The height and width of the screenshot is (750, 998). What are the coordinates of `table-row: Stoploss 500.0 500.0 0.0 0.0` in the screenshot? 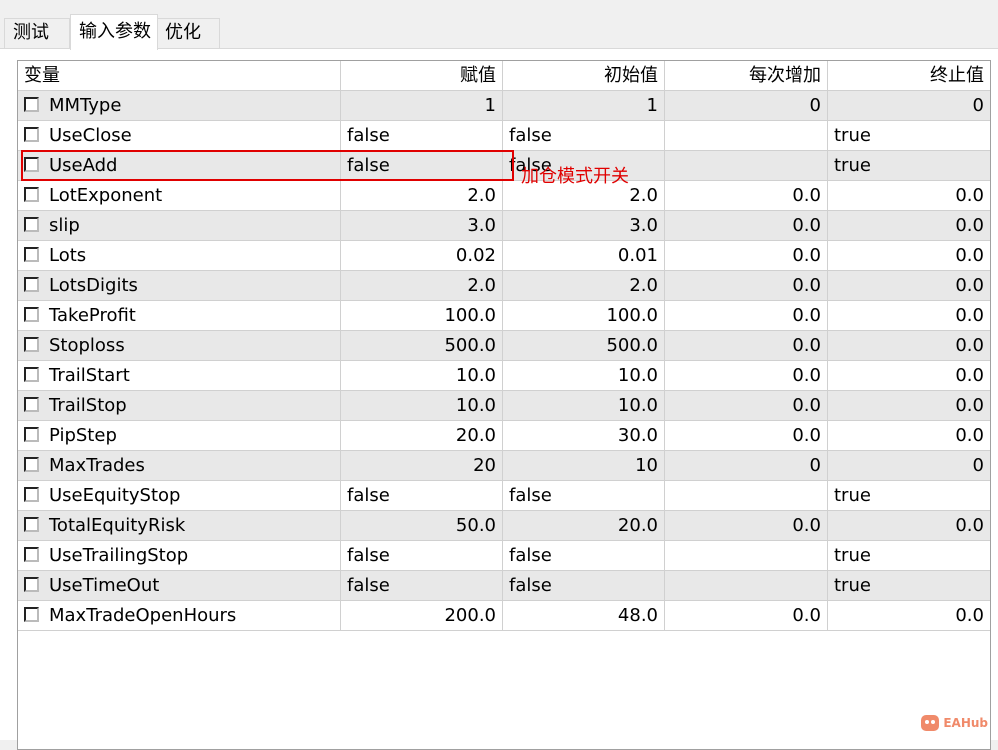 It's located at (504, 346).